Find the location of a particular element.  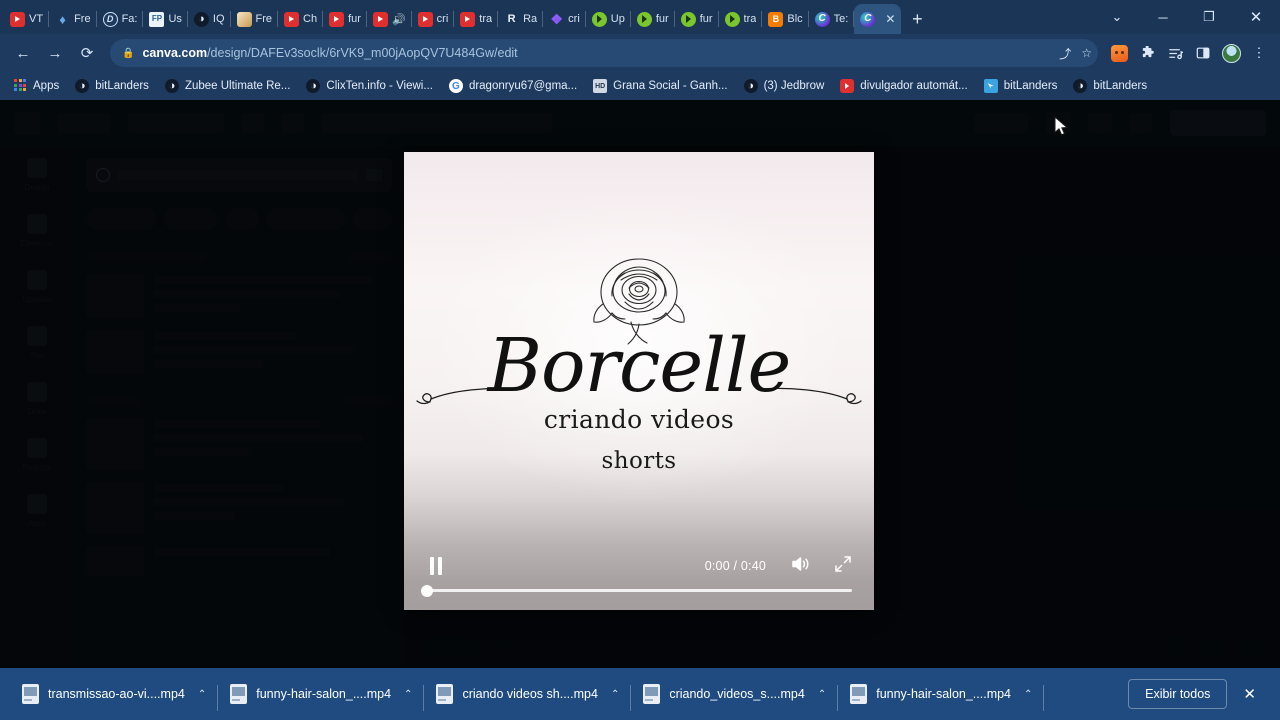

browser-tab-14: fur is located at coordinates (653, 19).